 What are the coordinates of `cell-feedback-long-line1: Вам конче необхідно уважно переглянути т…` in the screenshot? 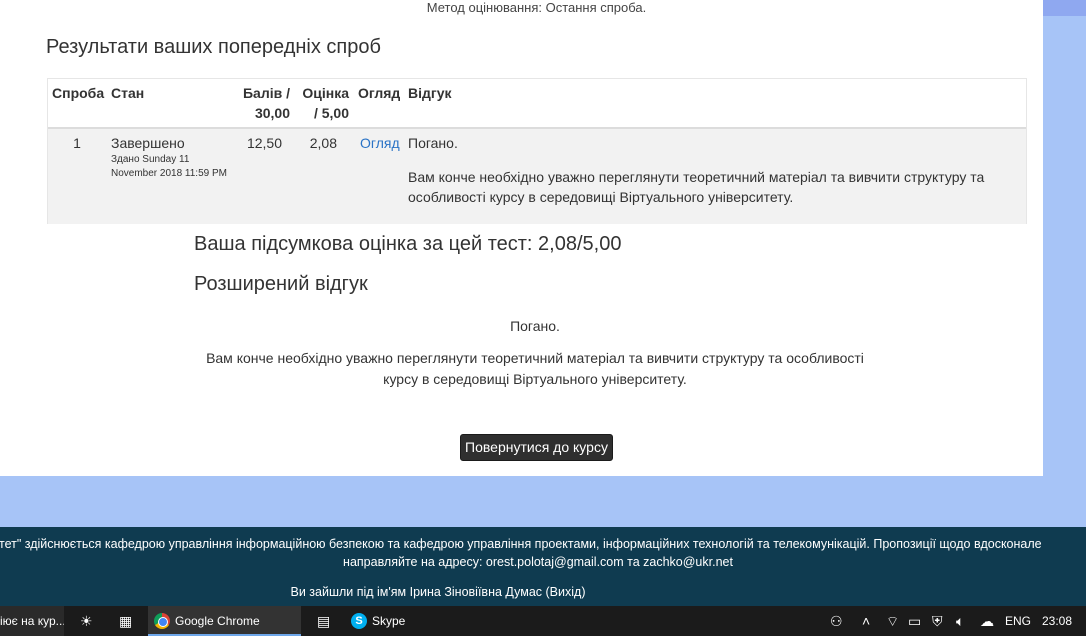 It's located at (696, 177).